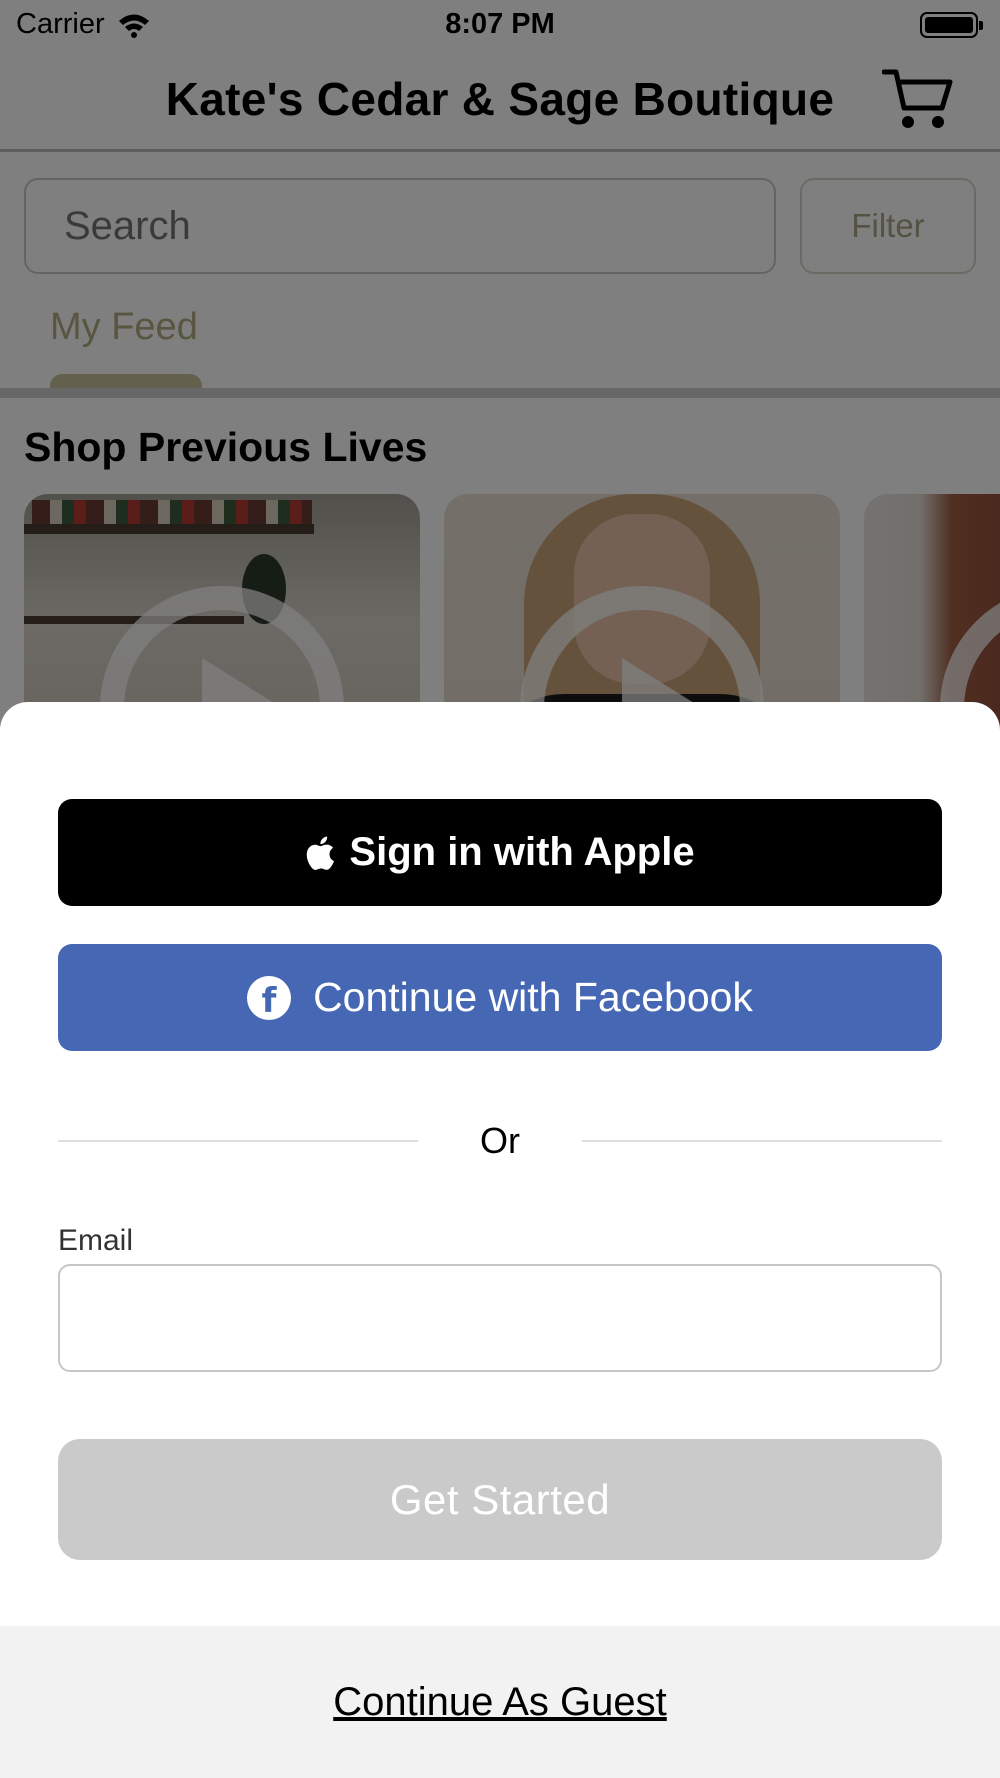 The height and width of the screenshot is (1778, 1000). Describe the element at coordinates (500, 1140) in the screenshot. I see `or-divider-text: Or` at that location.